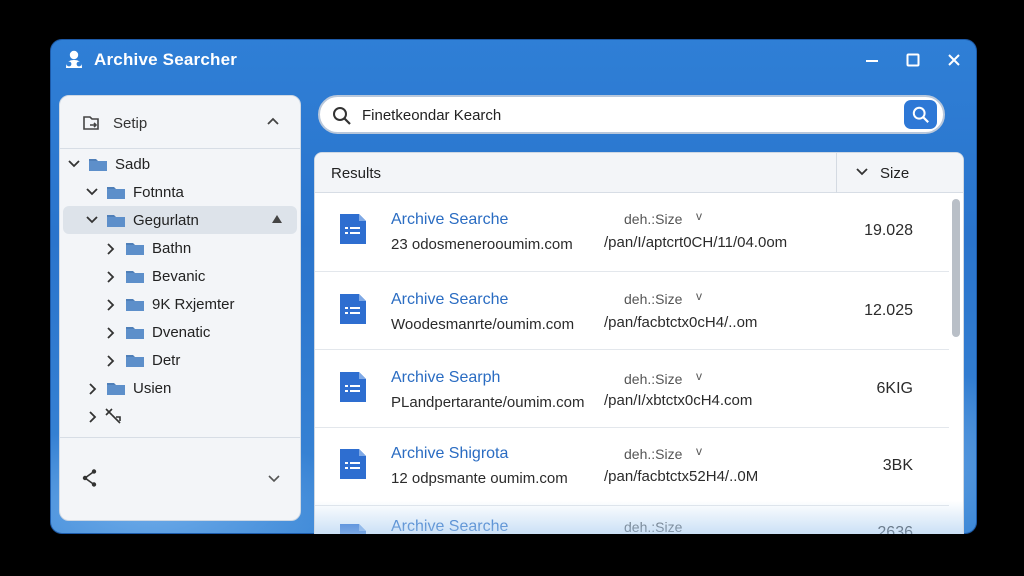  What do you see at coordinates (133, 164) in the screenshot?
I see `tree-item-label: Sadb` at bounding box center [133, 164].